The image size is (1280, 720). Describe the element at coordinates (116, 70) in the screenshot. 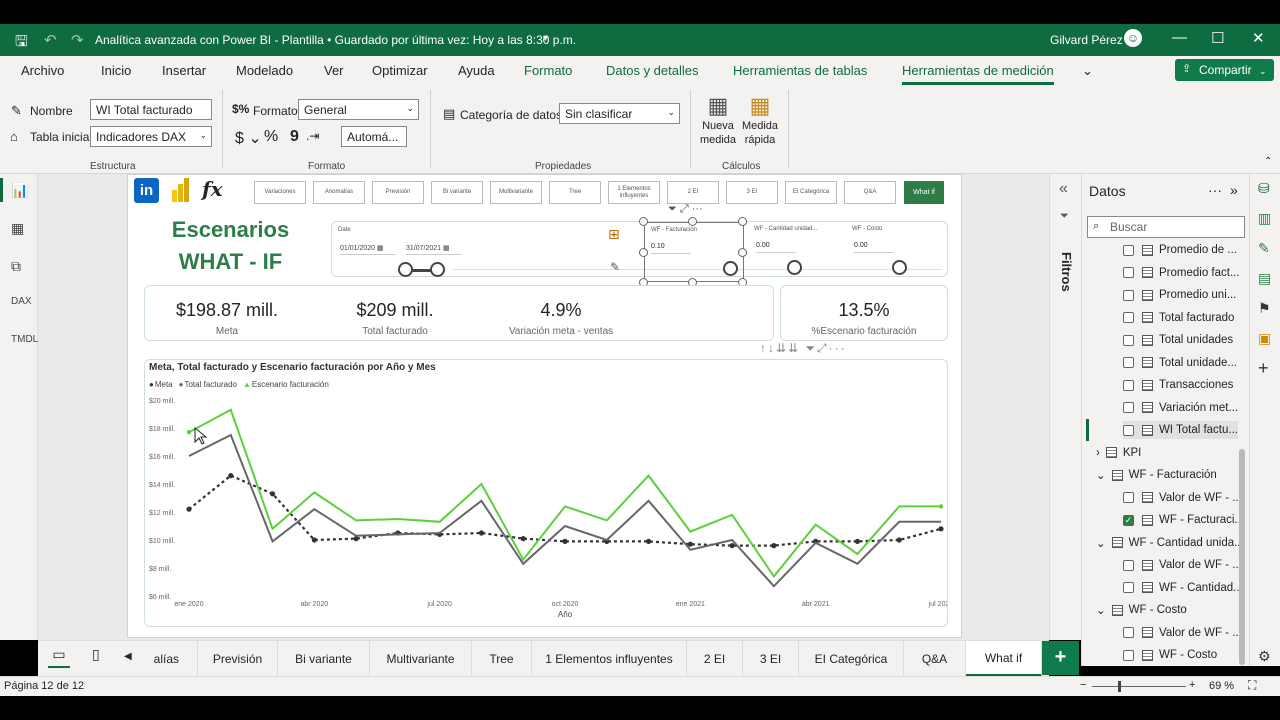

I see `menu-inicio: Inicio` at that location.